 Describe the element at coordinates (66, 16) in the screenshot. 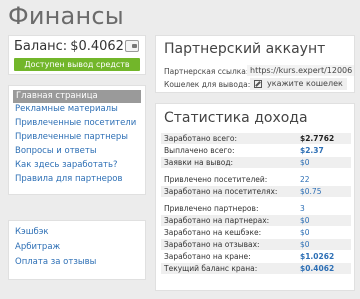

I see `page-title: Финансы` at that location.